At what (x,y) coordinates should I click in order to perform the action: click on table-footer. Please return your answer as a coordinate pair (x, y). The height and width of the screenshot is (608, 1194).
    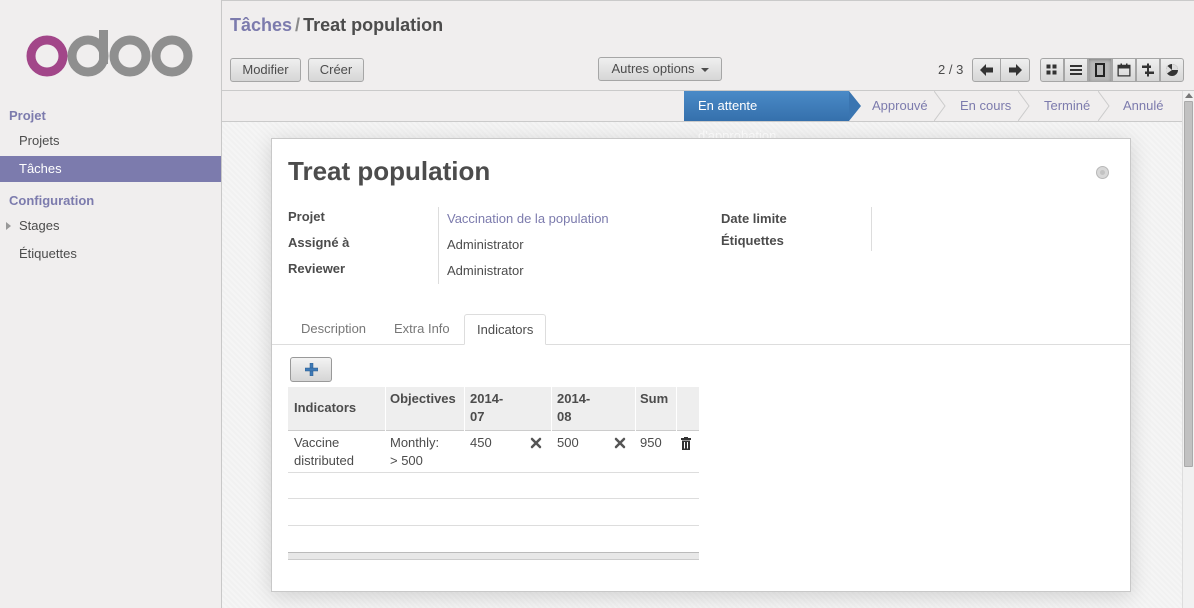
    Looking at the image, I should click on (493, 556).